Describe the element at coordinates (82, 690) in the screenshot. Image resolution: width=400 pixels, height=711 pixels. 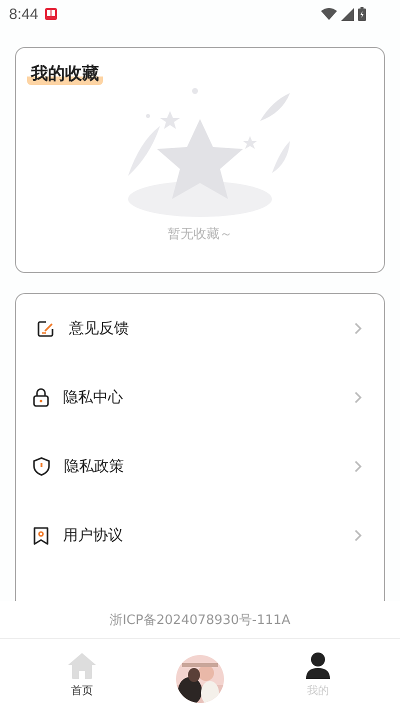
I see `tab-label: 首页` at that location.